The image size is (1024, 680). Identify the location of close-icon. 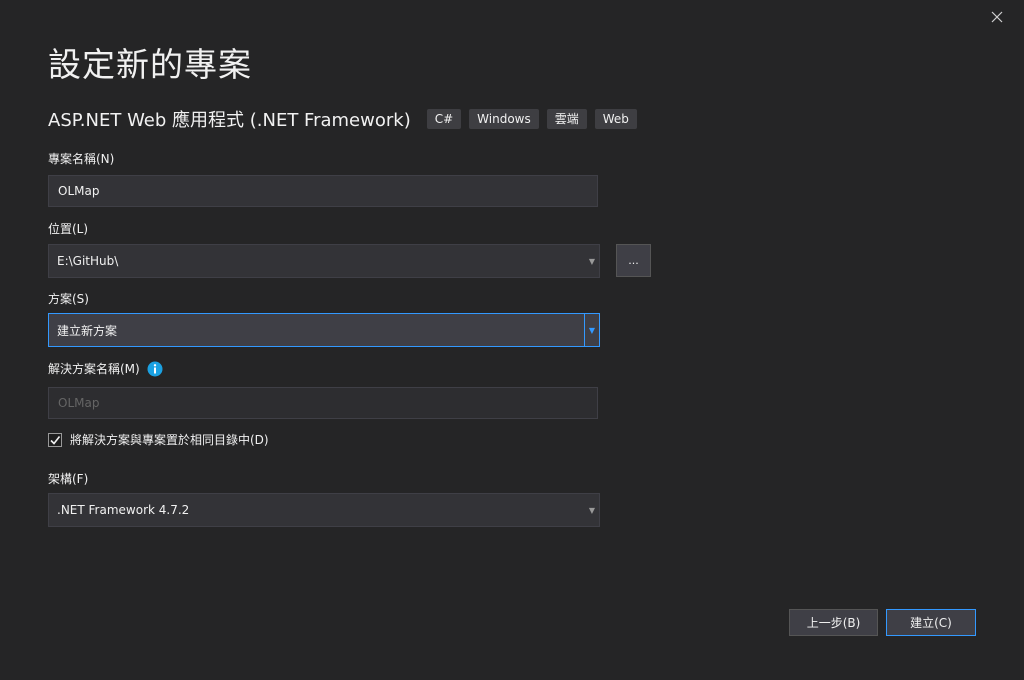
(997, 17).